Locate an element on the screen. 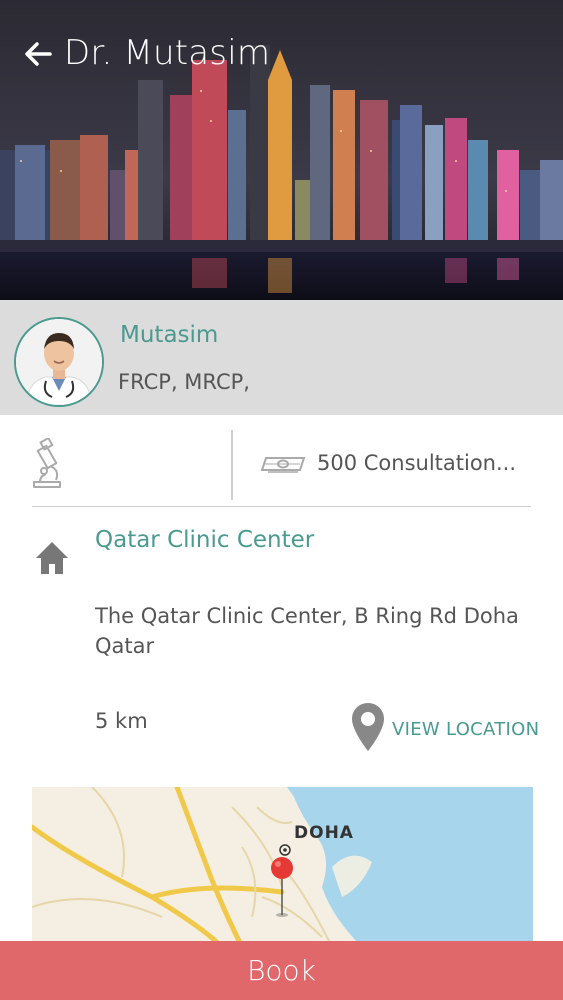 The height and width of the screenshot is (1000, 563). location-map: DOHA is located at coordinates (282, 867).